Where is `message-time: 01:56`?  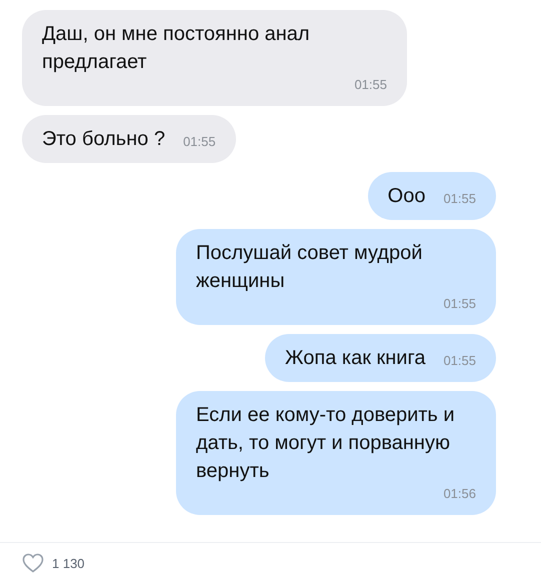 message-time: 01:56 is located at coordinates (459, 494).